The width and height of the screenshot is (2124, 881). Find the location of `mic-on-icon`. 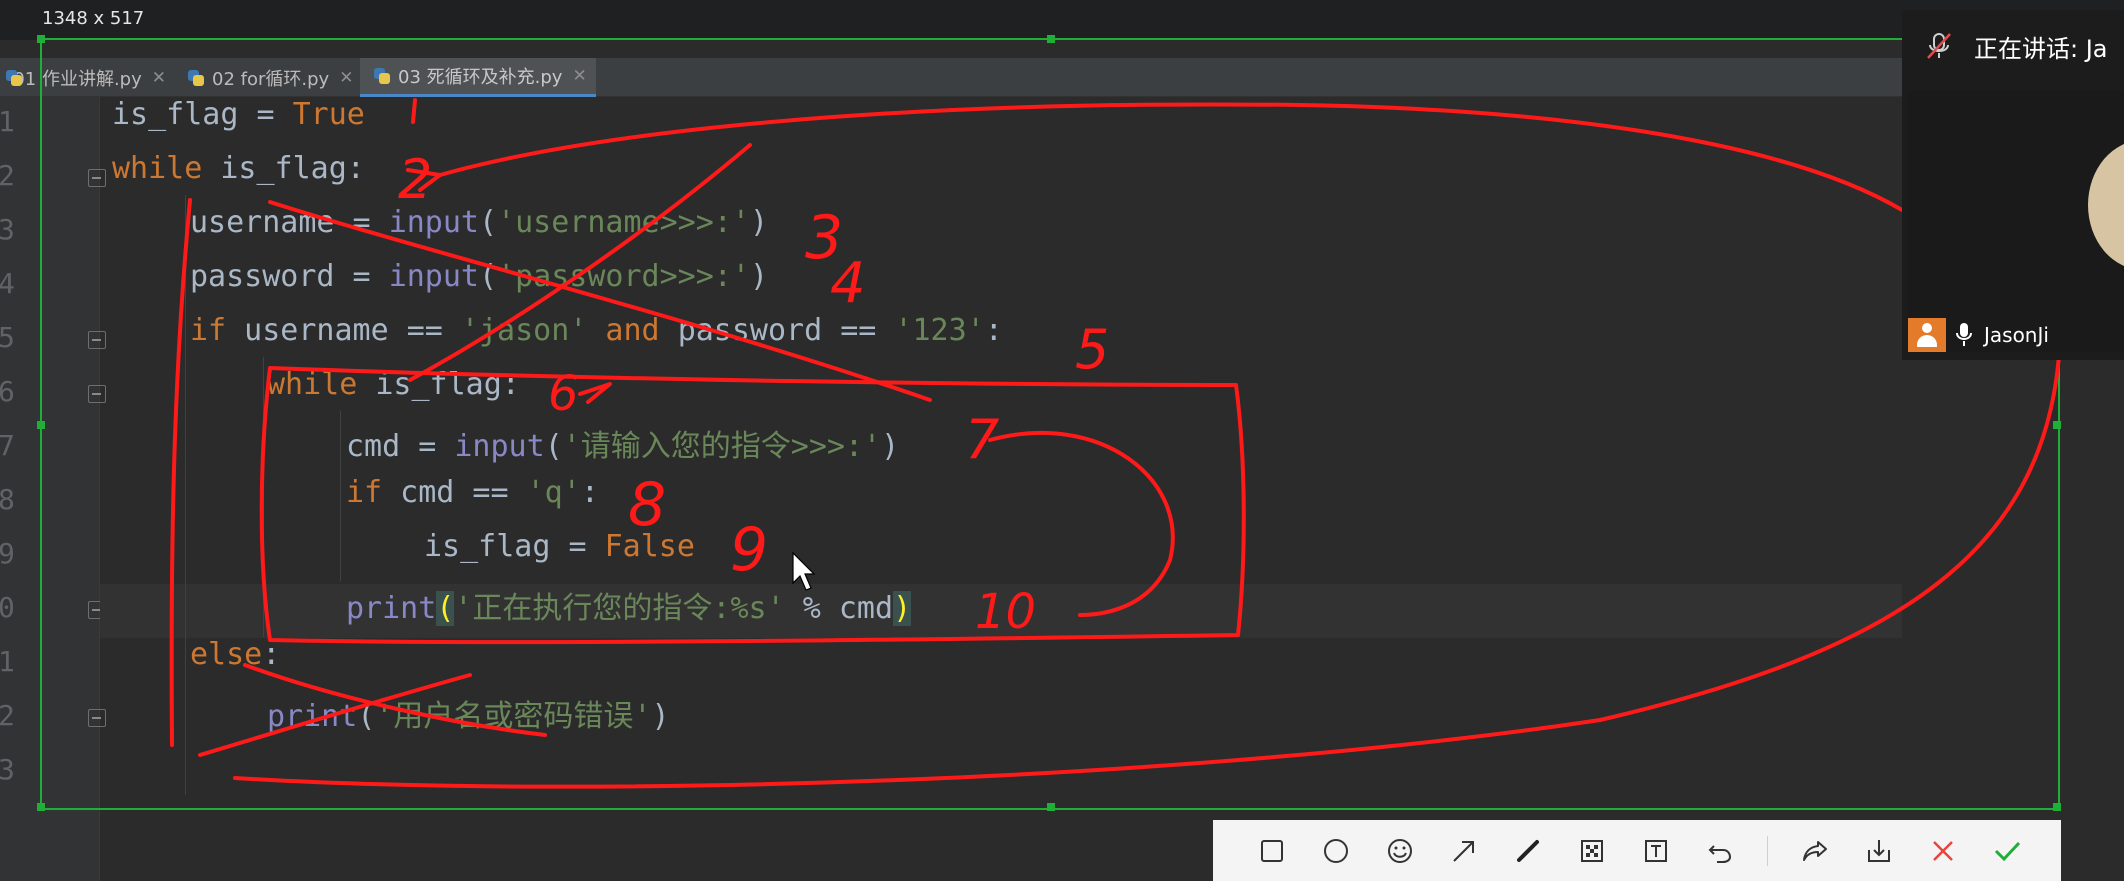

mic-on-icon is located at coordinates (1964, 334).